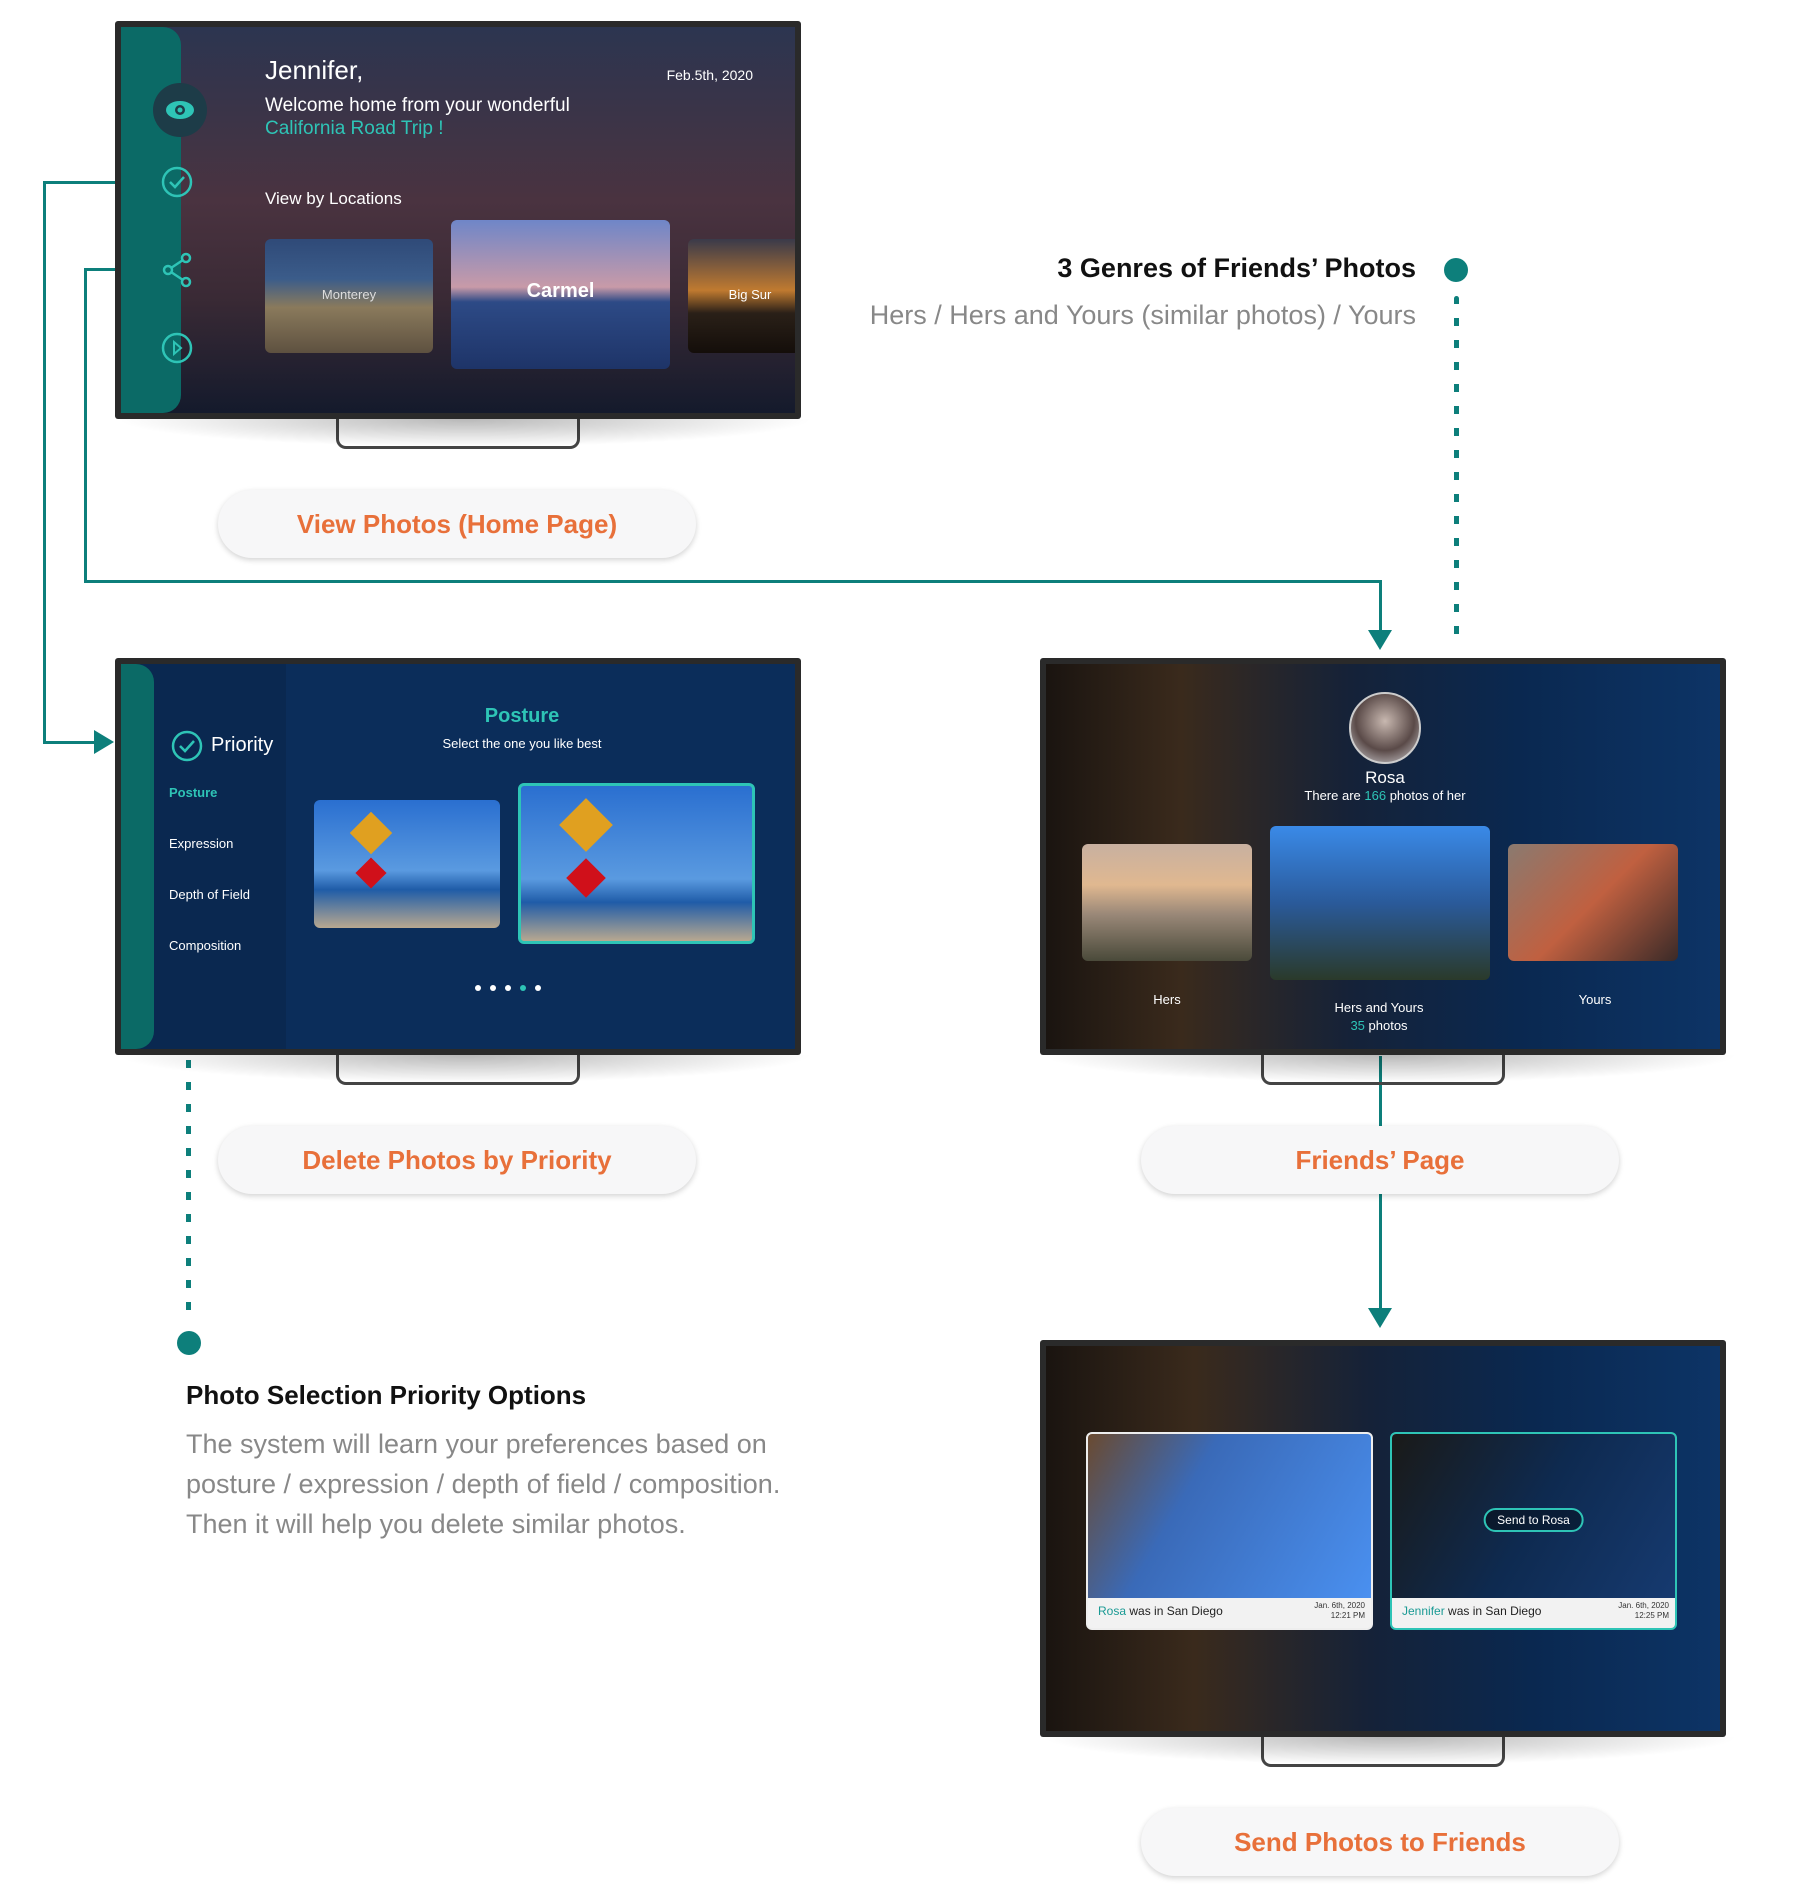 The width and height of the screenshot is (1800, 1900). I want to click on genre-label: Hers, so click(1167, 999).